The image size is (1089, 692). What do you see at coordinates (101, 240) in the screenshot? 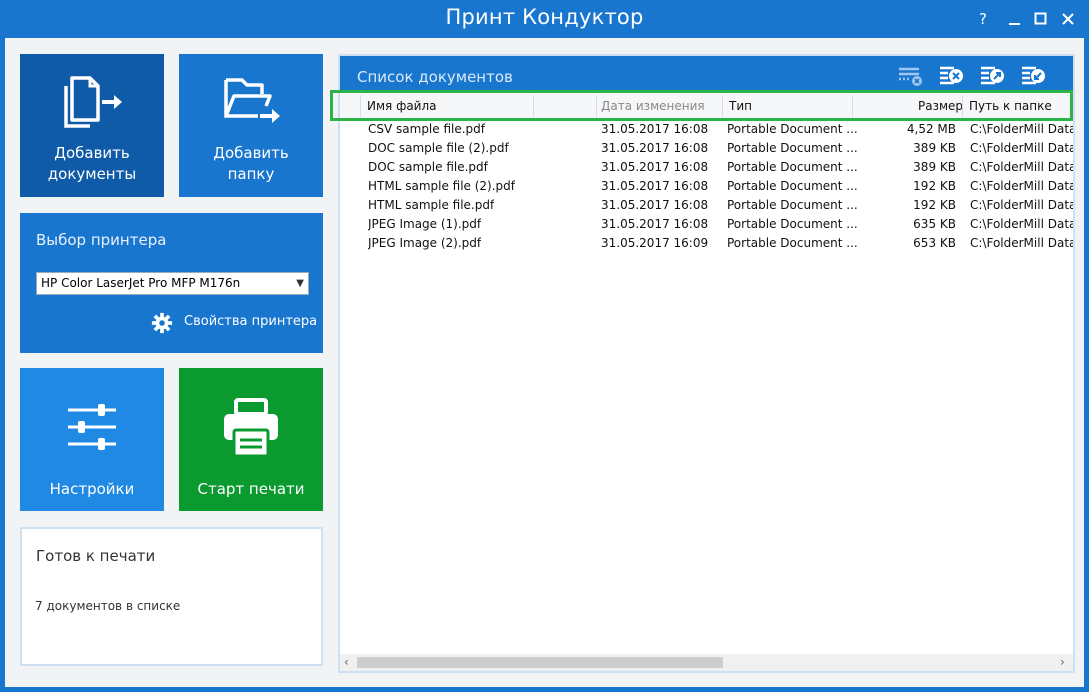
I see `printer-panel-title: Выбор принтера` at bounding box center [101, 240].